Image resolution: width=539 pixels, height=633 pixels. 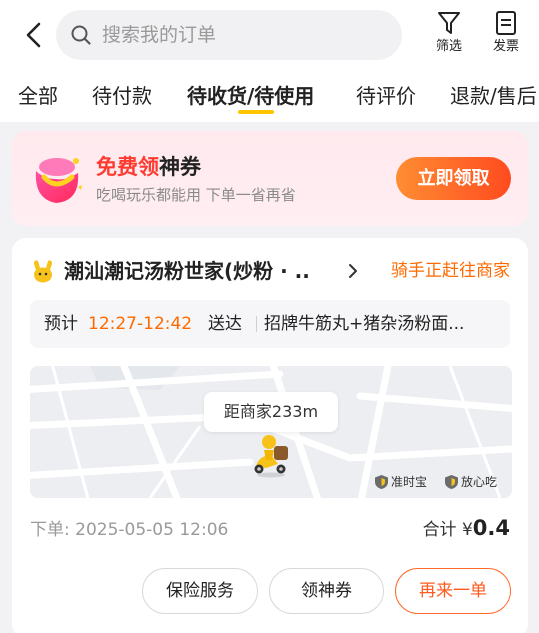 What do you see at coordinates (493, 96) in the screenshot?
I see `tab-refund: 退款/售后` at bounding box center [493, 96].